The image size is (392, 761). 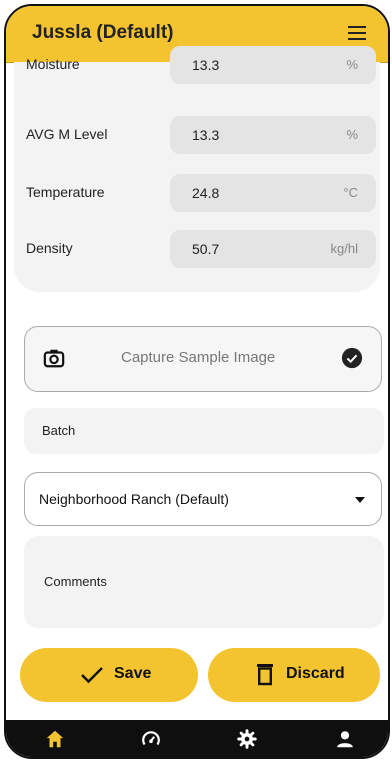 I want to click on checkmark-icon, so click(x=92, y=675).